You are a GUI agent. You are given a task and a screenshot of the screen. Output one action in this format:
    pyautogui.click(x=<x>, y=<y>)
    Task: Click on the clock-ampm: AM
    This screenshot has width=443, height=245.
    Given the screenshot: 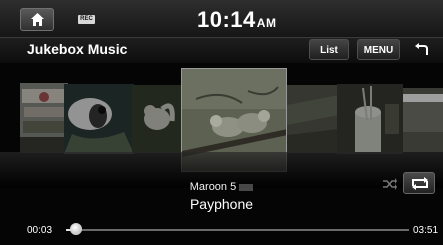 What is the action you would take?
    pyautogui.click(x=266, y=23)
    